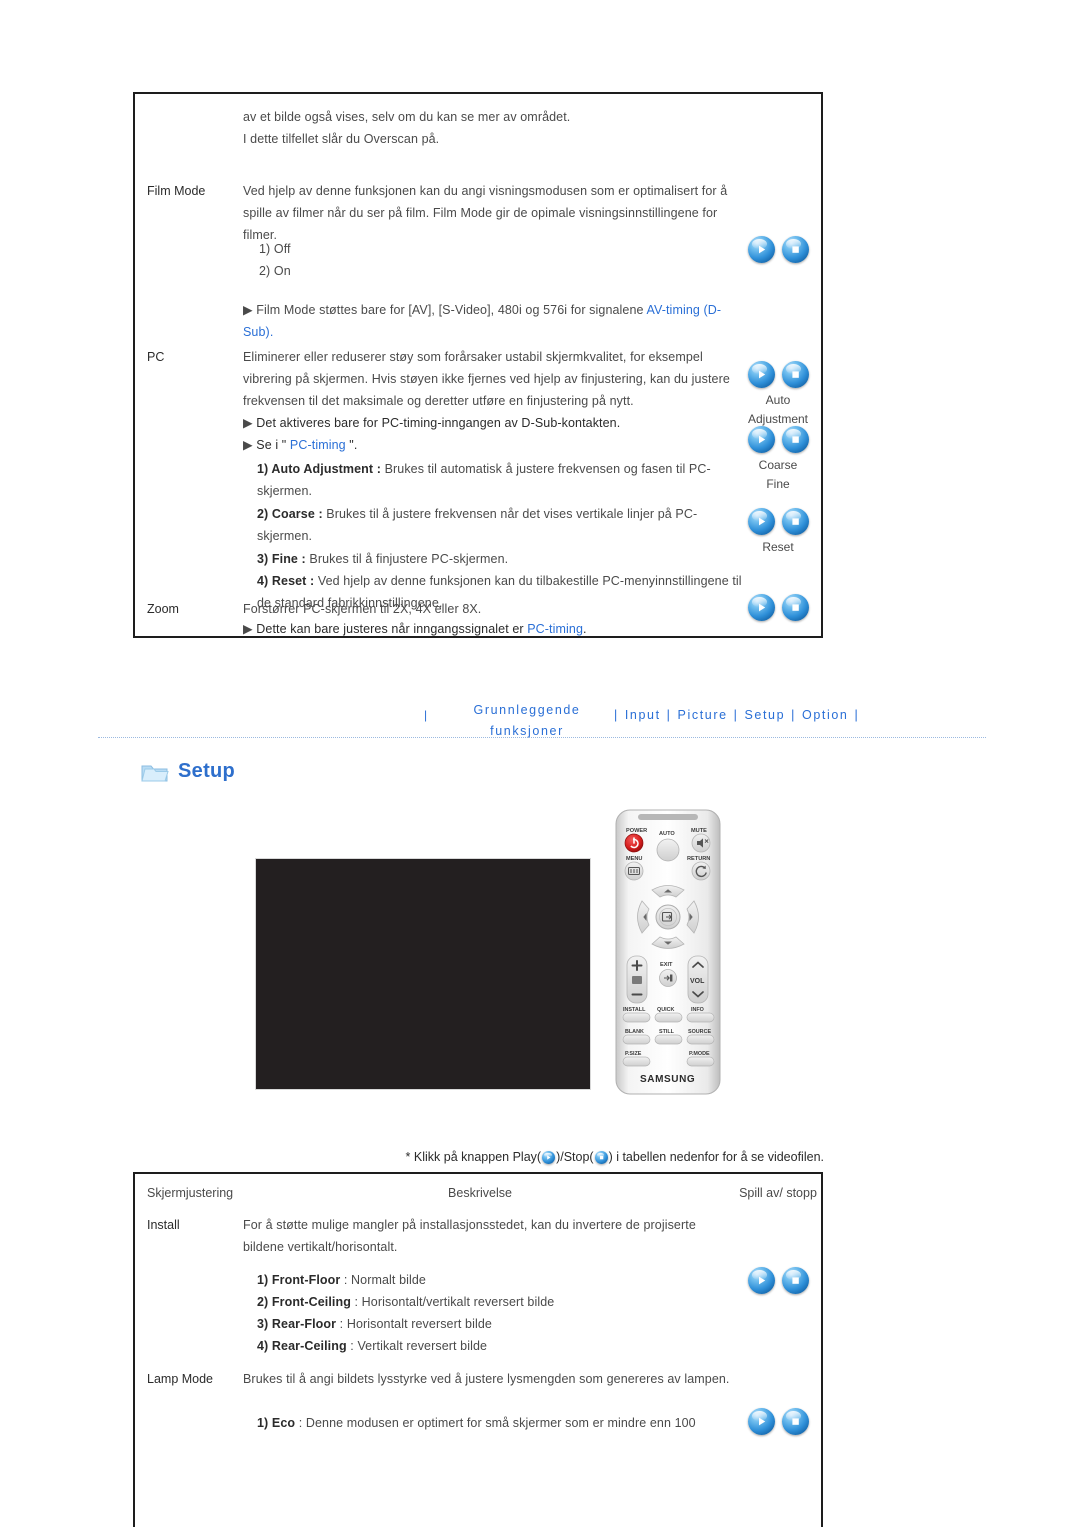 Image resolution: width=1080 pixels, height=1527 pixels. I want to click on zoom-play-stop-group, so click(778, 607).